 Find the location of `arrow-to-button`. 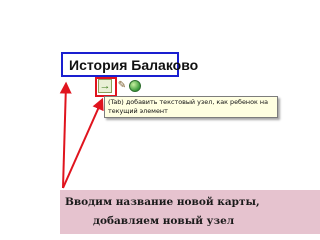

arrow-to-button is located at coordinates (83, 143).